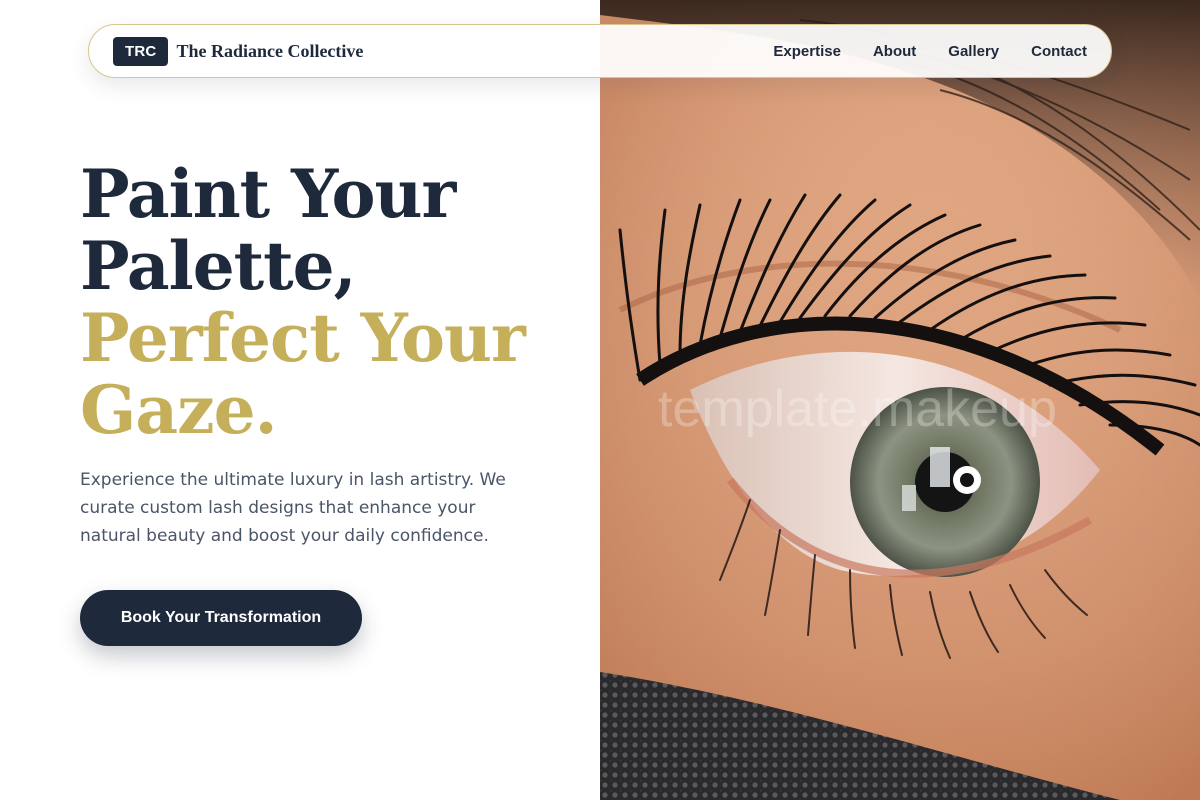 The image size is (1200, 800). I want to click on nav-link-expertise: Expertise, so click(807, 51).